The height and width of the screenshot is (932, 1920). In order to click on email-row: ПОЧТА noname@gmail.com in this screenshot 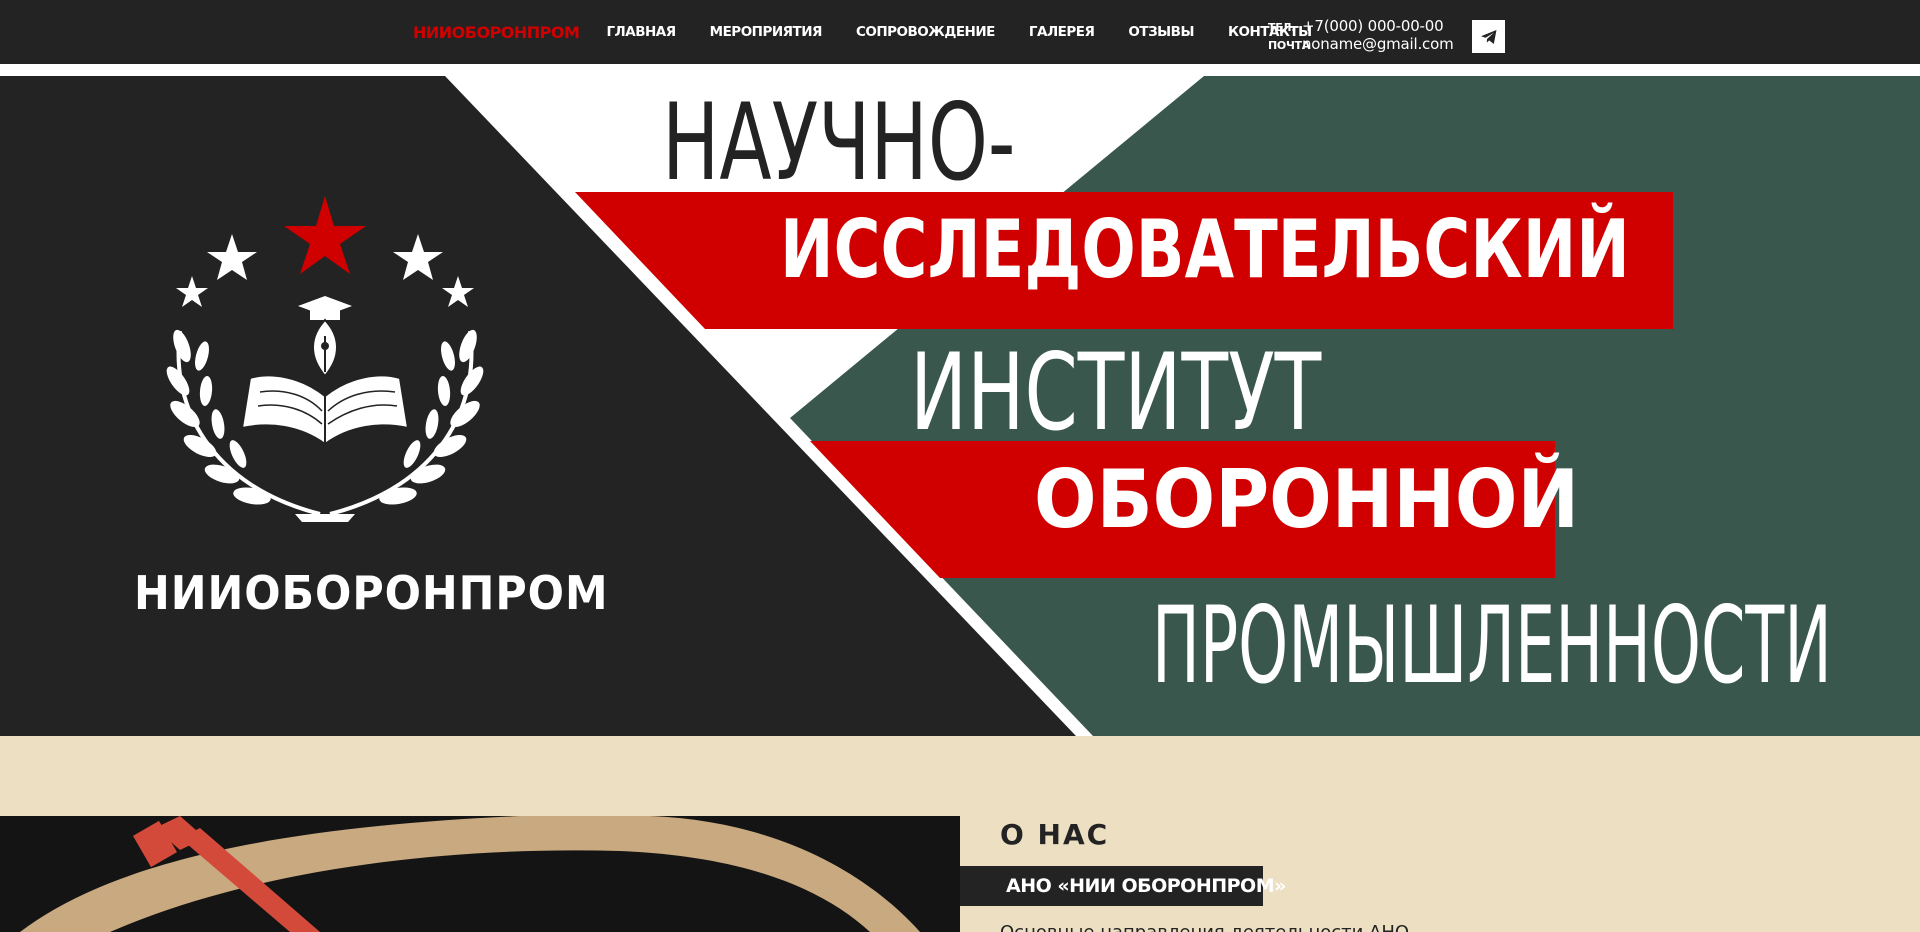, I will do `click(1368, 44)`.